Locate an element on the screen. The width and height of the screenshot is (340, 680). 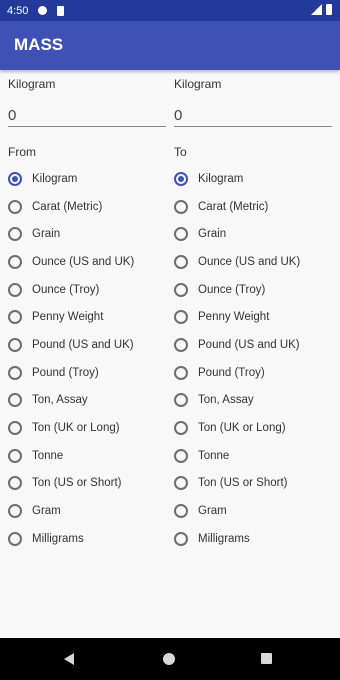
to-radio-option: Ton, Assay is located at coordinates (253, 401).